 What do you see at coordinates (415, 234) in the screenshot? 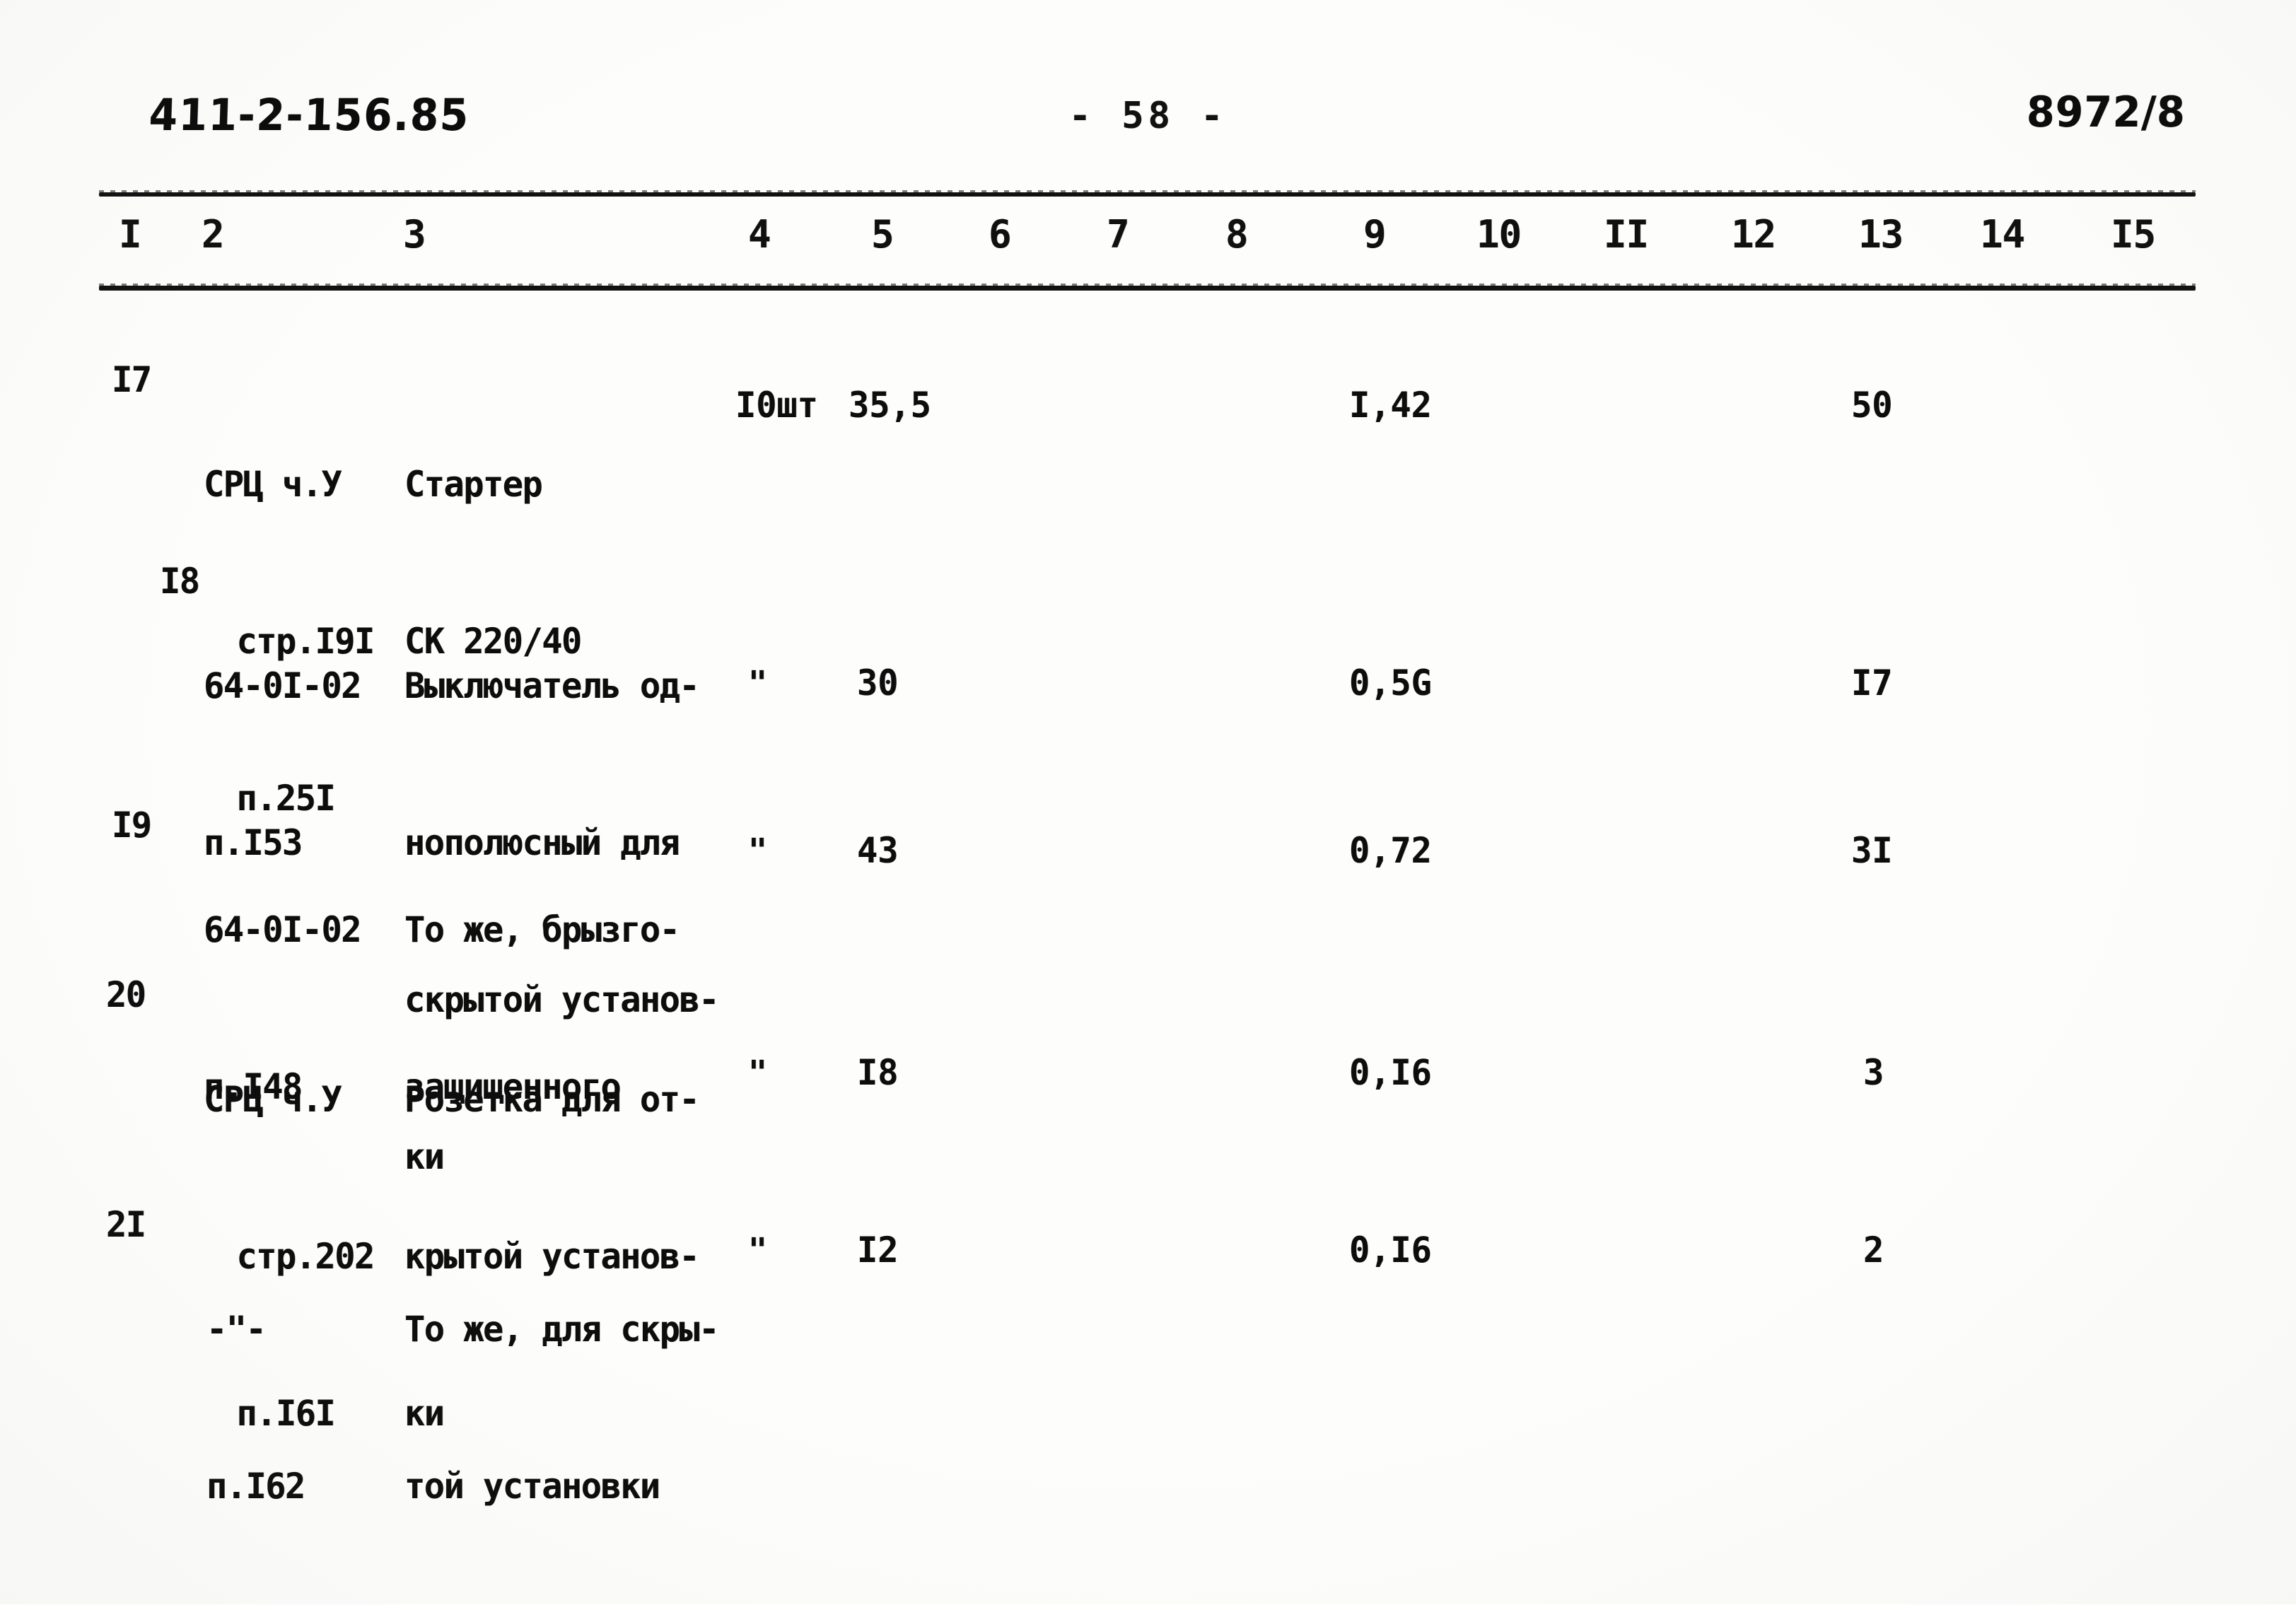
I see `column-number-3: 3` at bounding box center [415, 234].